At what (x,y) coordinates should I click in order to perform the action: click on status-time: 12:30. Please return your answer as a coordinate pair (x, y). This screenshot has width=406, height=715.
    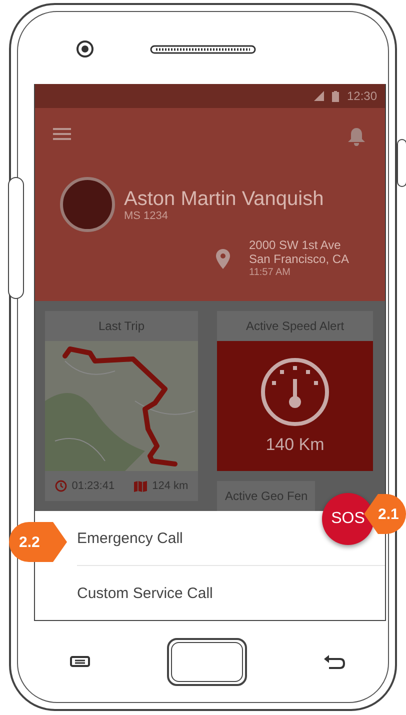
    Looking at the image, I should click on (361, 96).